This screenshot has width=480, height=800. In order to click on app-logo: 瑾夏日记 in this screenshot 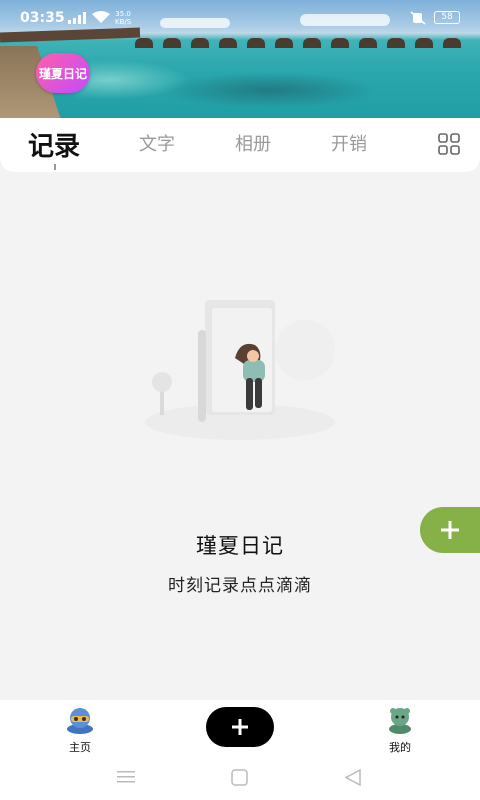, I will do `click(63, 73)`.